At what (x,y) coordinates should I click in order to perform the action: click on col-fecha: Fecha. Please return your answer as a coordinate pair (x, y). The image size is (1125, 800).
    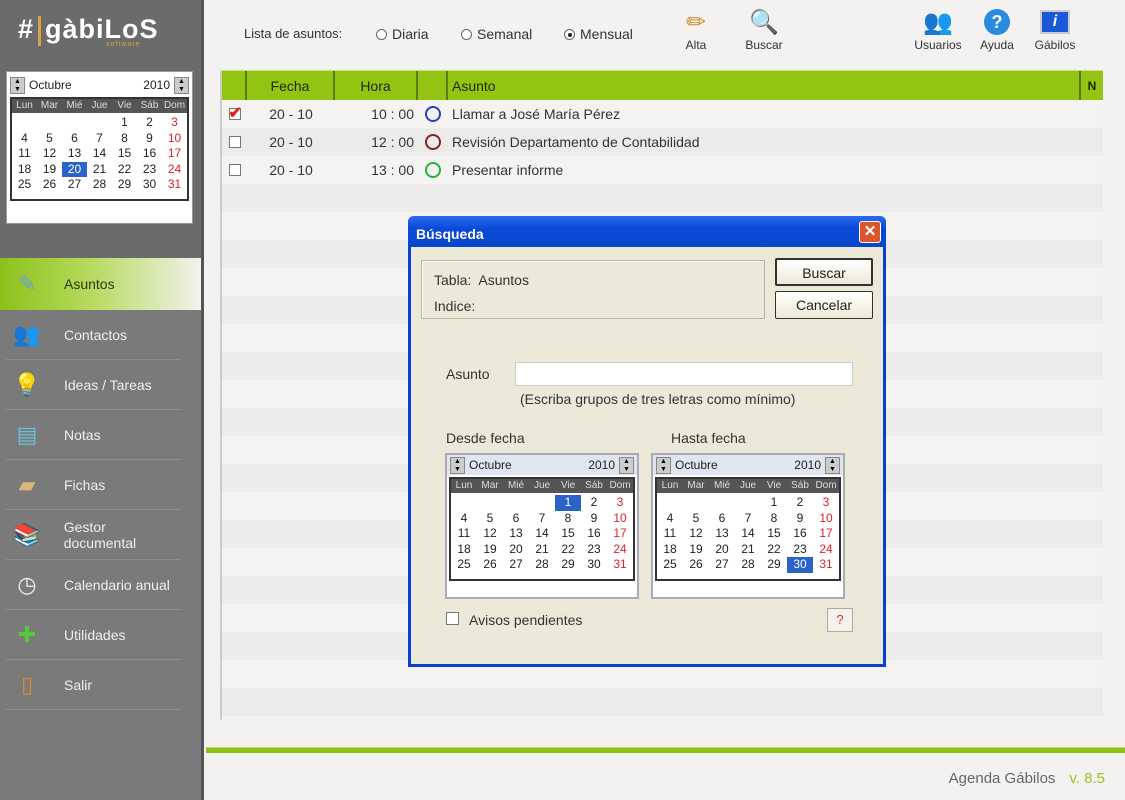
    Looking at the image, I should click on (291, 85).